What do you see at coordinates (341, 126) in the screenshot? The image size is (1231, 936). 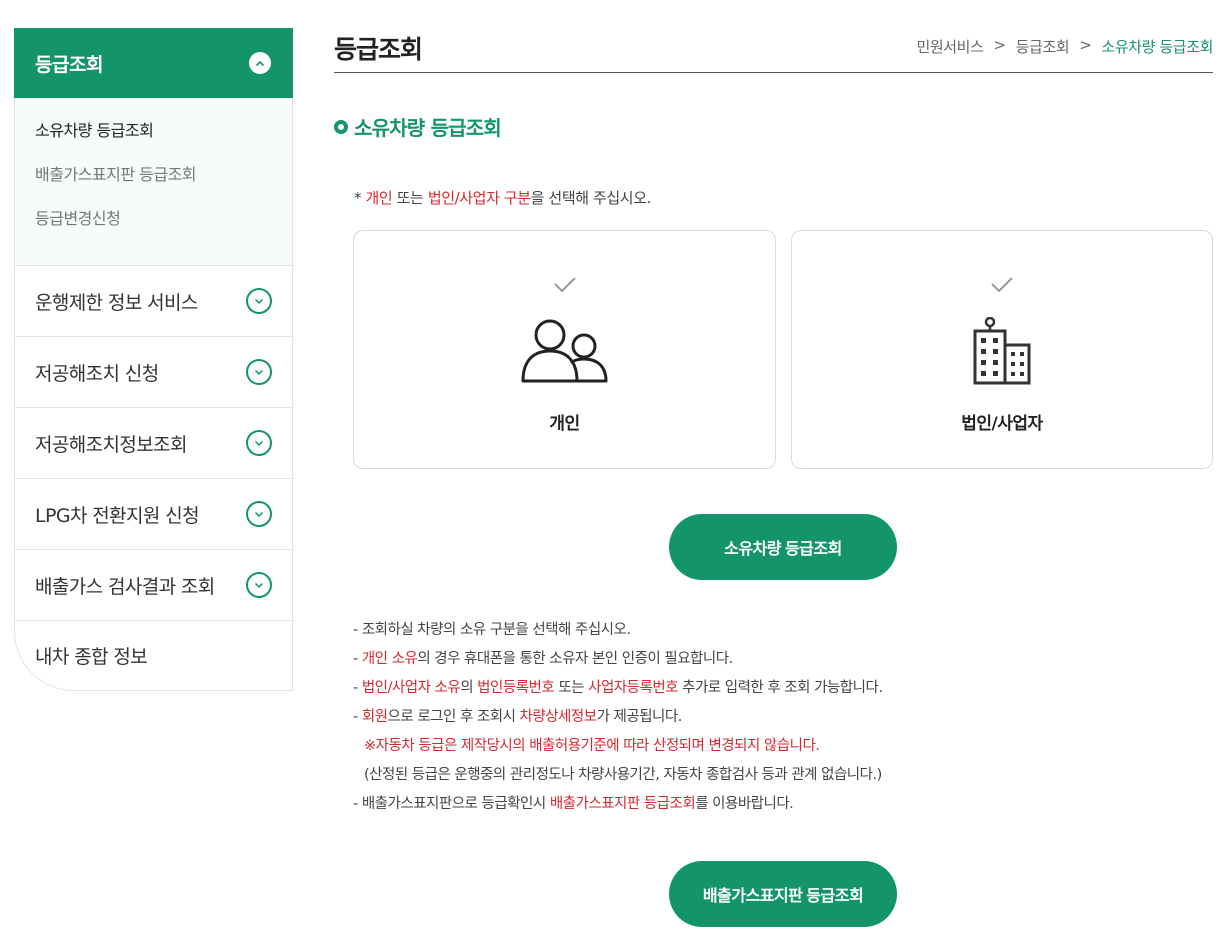 I see `bullet-ring-icon` at bounding box center [341, 126].